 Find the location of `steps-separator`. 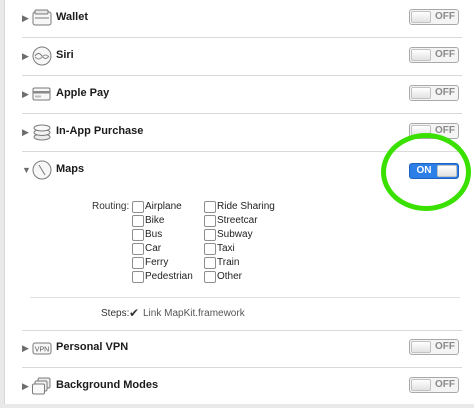

steps-separator is located at coordinates (245, 297).